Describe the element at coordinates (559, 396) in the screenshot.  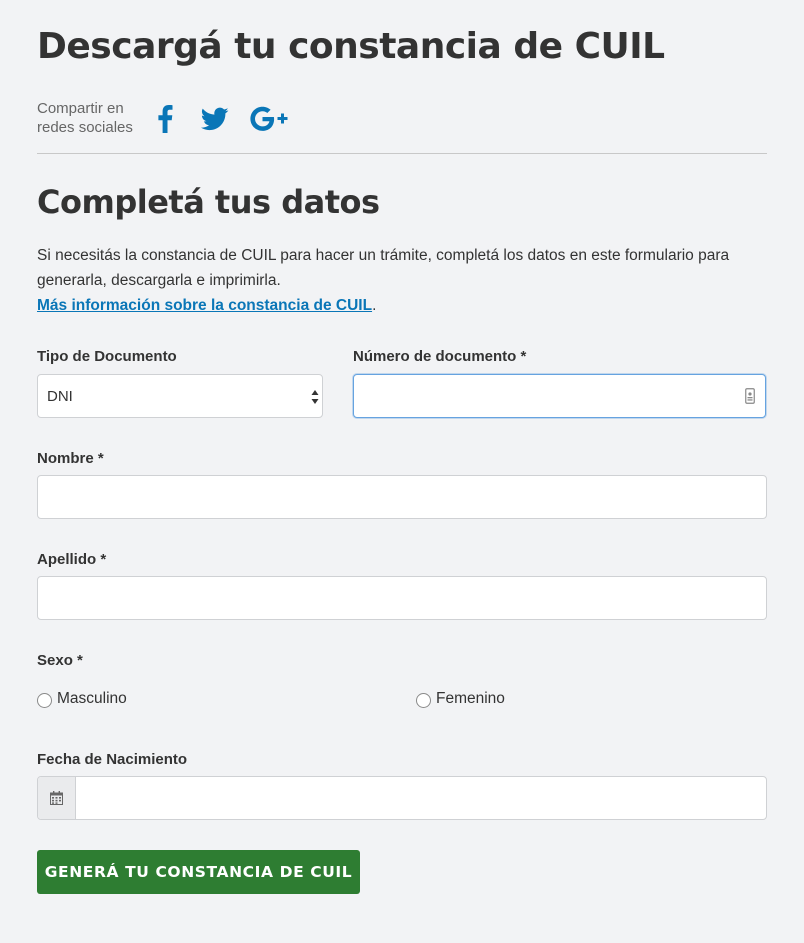
I see `numero-documento-input` at that location.